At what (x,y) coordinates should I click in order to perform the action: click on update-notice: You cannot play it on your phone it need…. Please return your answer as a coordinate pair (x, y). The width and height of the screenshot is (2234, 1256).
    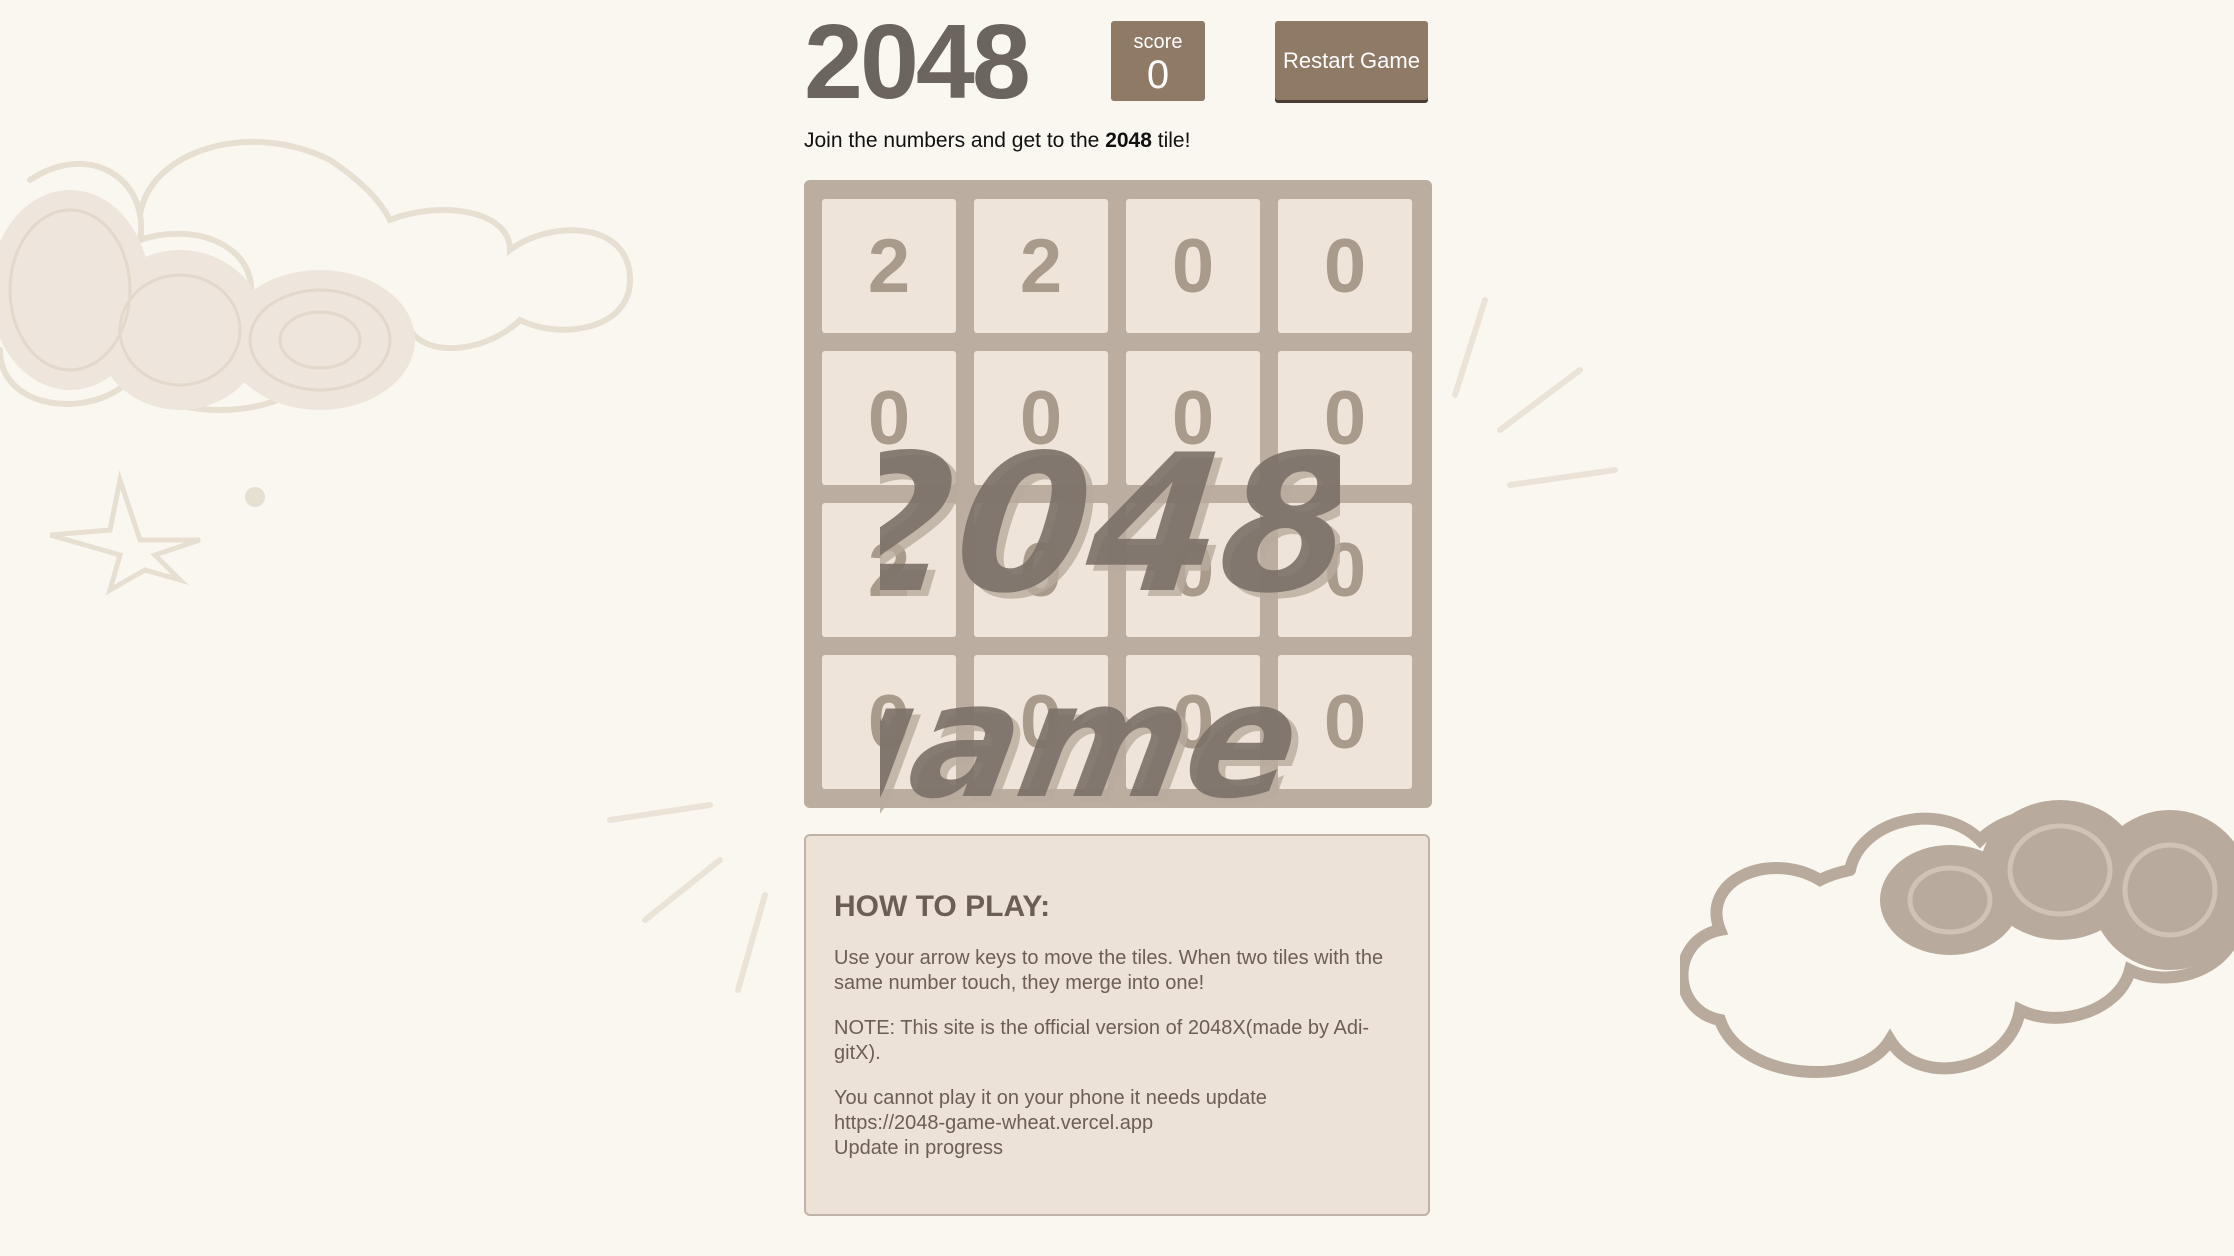
    Looking at the image, I should click on (1117, 1123).